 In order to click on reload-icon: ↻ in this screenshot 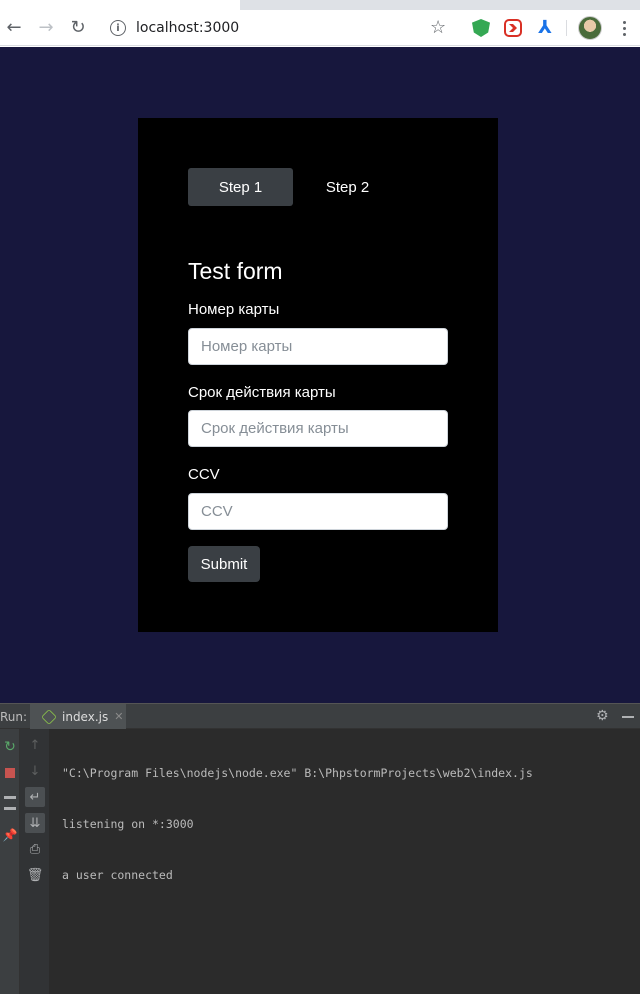, I will do `click(78, 28)`.